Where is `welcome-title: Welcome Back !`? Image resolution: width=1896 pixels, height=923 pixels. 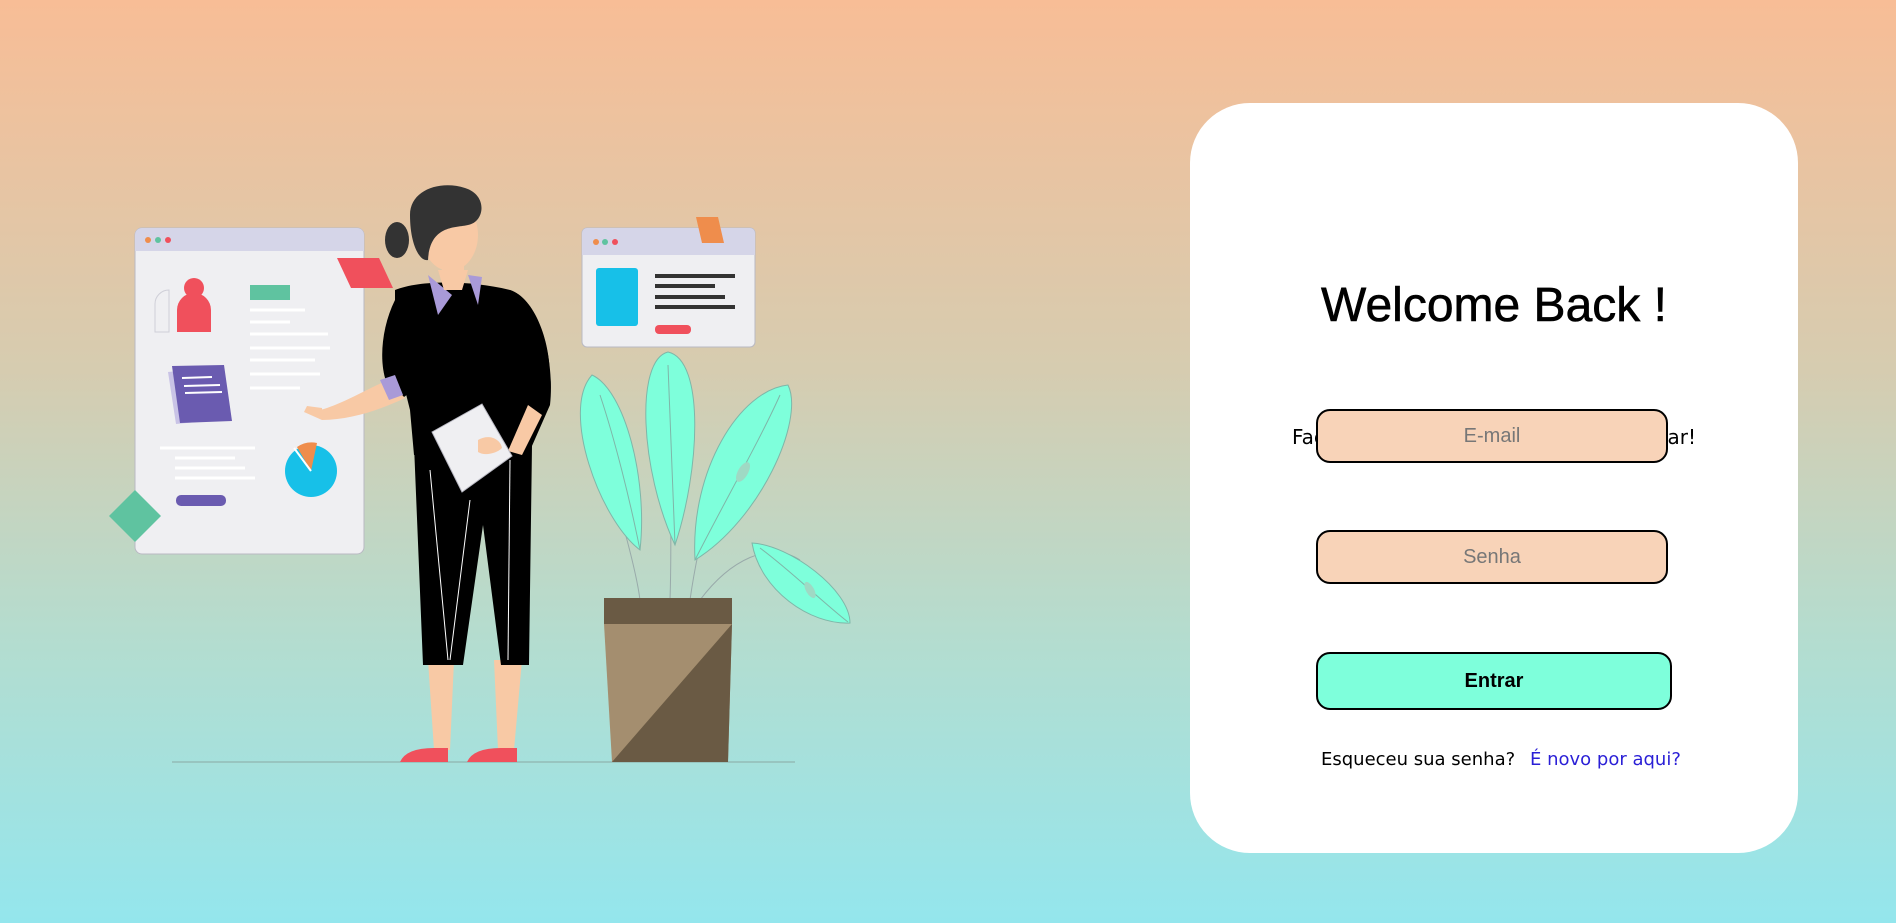
welcome-title: Welcome Back ! is located at coordinates (1494, 306).